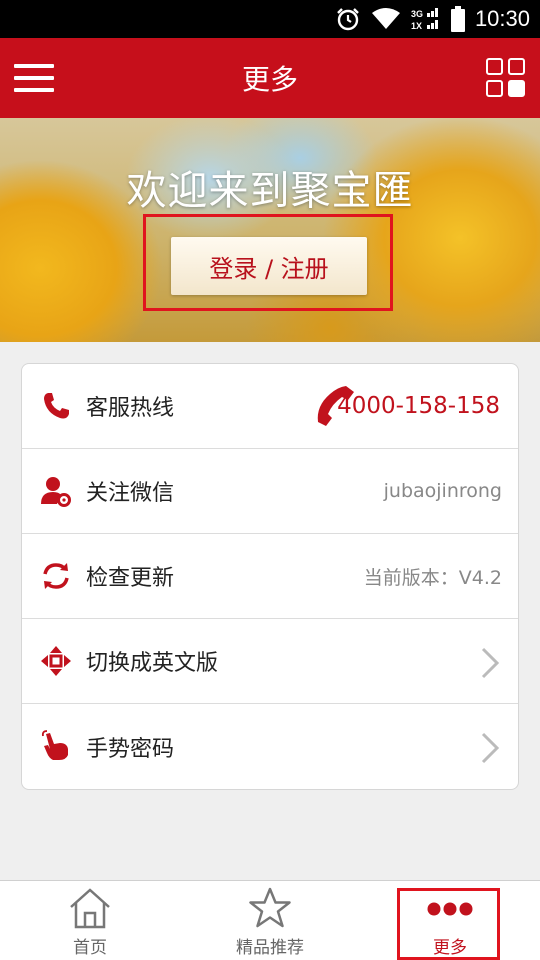  I want to click on battery-icon, so click(457, 19).